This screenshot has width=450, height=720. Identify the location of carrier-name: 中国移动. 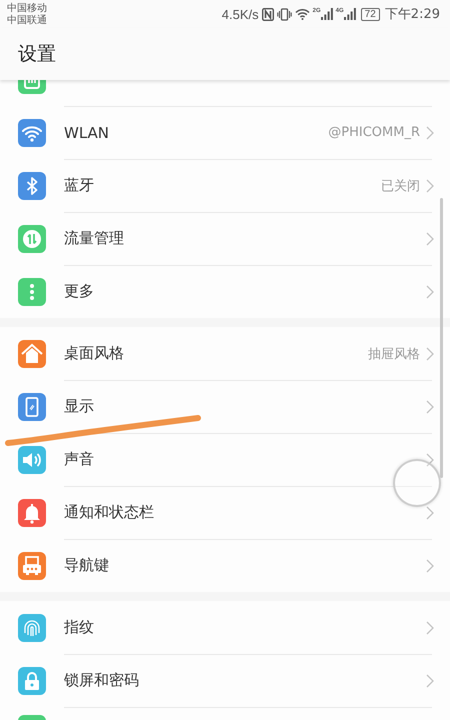
(27, 8).